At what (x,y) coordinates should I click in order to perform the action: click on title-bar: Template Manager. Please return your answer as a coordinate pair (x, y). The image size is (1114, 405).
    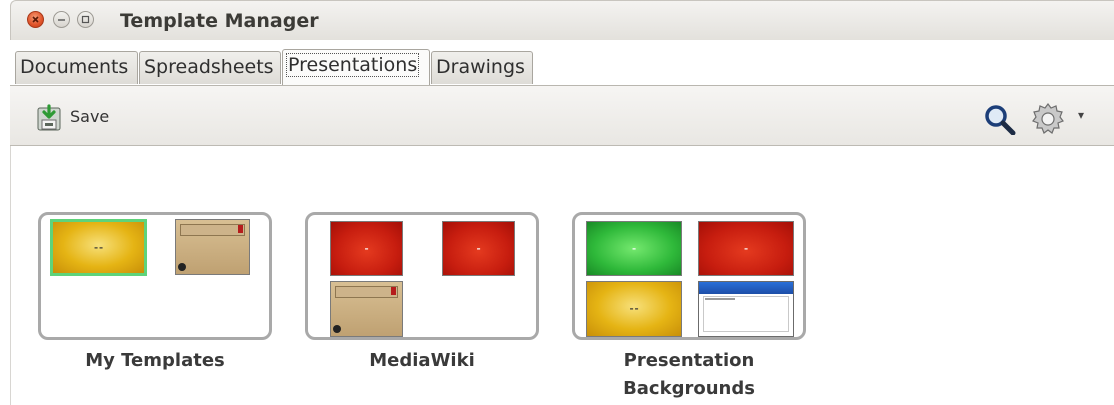
    Looking at the image, I should click on (562, 20).